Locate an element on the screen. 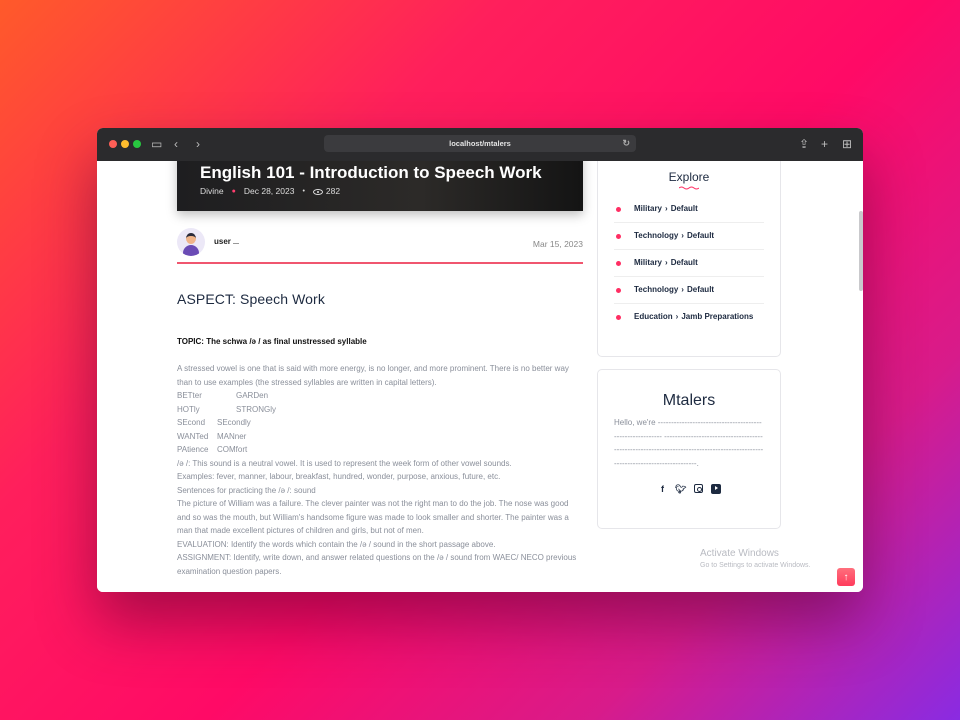  stress-word: STRONGly is located at coordinates (256, 409).